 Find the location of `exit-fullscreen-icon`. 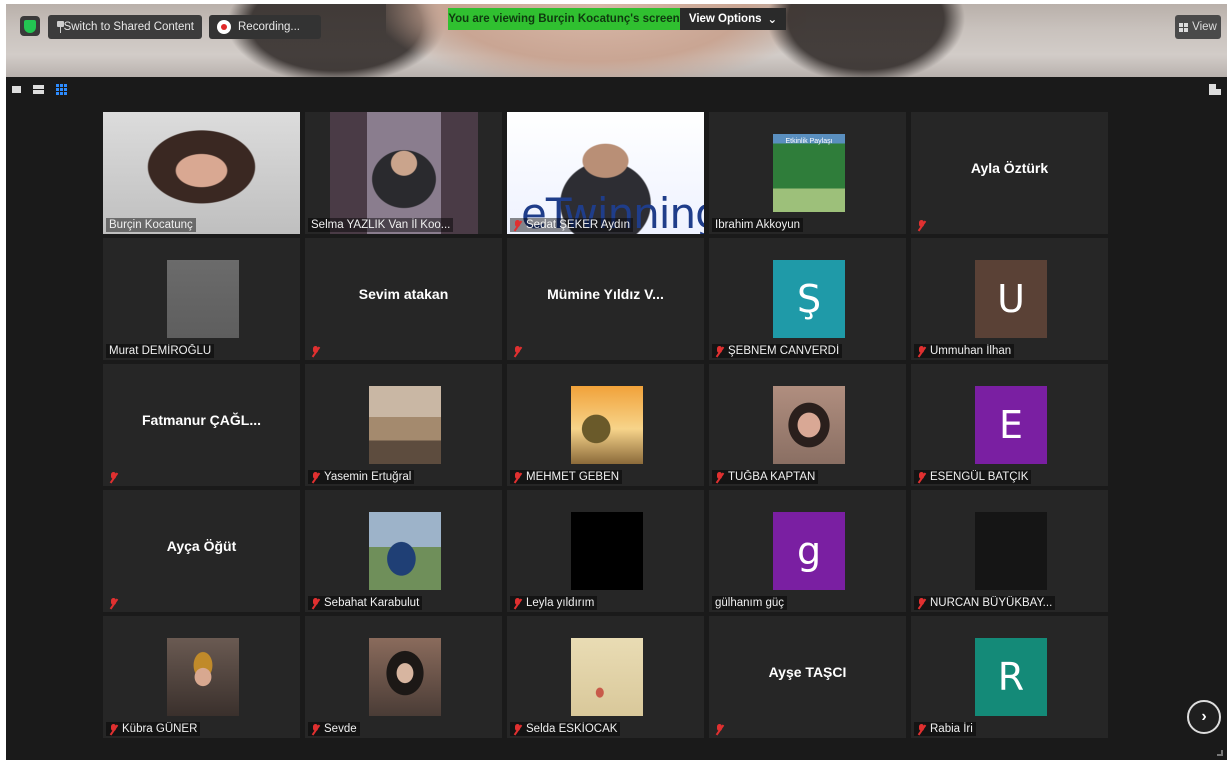

exit-fullscreen-icon is located at coordinates (1215, 89).